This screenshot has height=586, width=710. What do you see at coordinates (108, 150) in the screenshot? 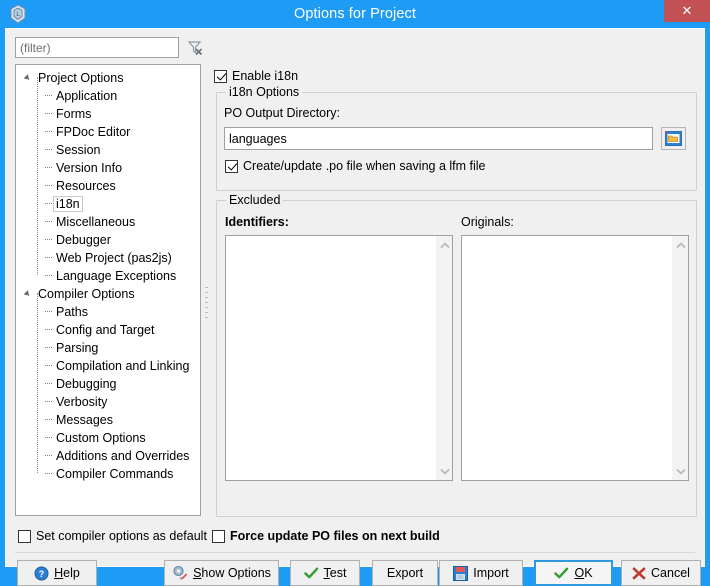
I see `tree-item-session: Session` at bounding box center [108, 150].